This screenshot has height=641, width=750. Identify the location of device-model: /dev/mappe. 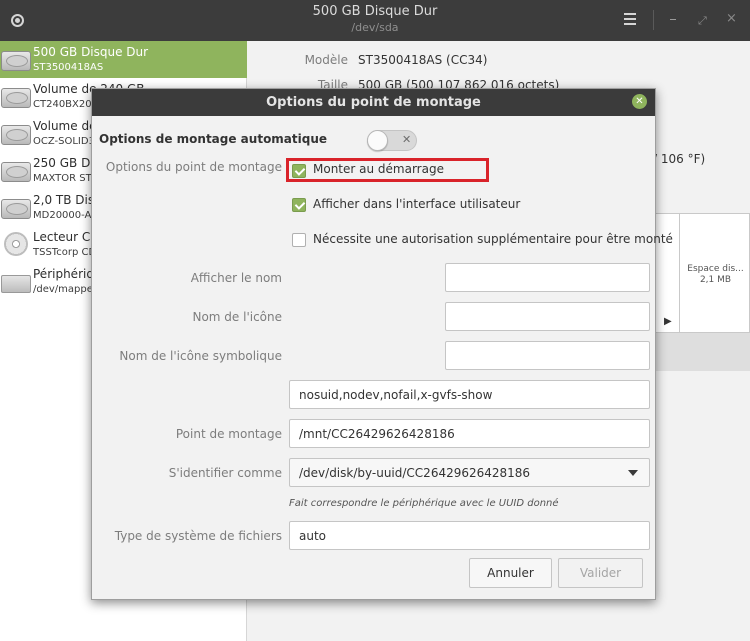
(63, 289).